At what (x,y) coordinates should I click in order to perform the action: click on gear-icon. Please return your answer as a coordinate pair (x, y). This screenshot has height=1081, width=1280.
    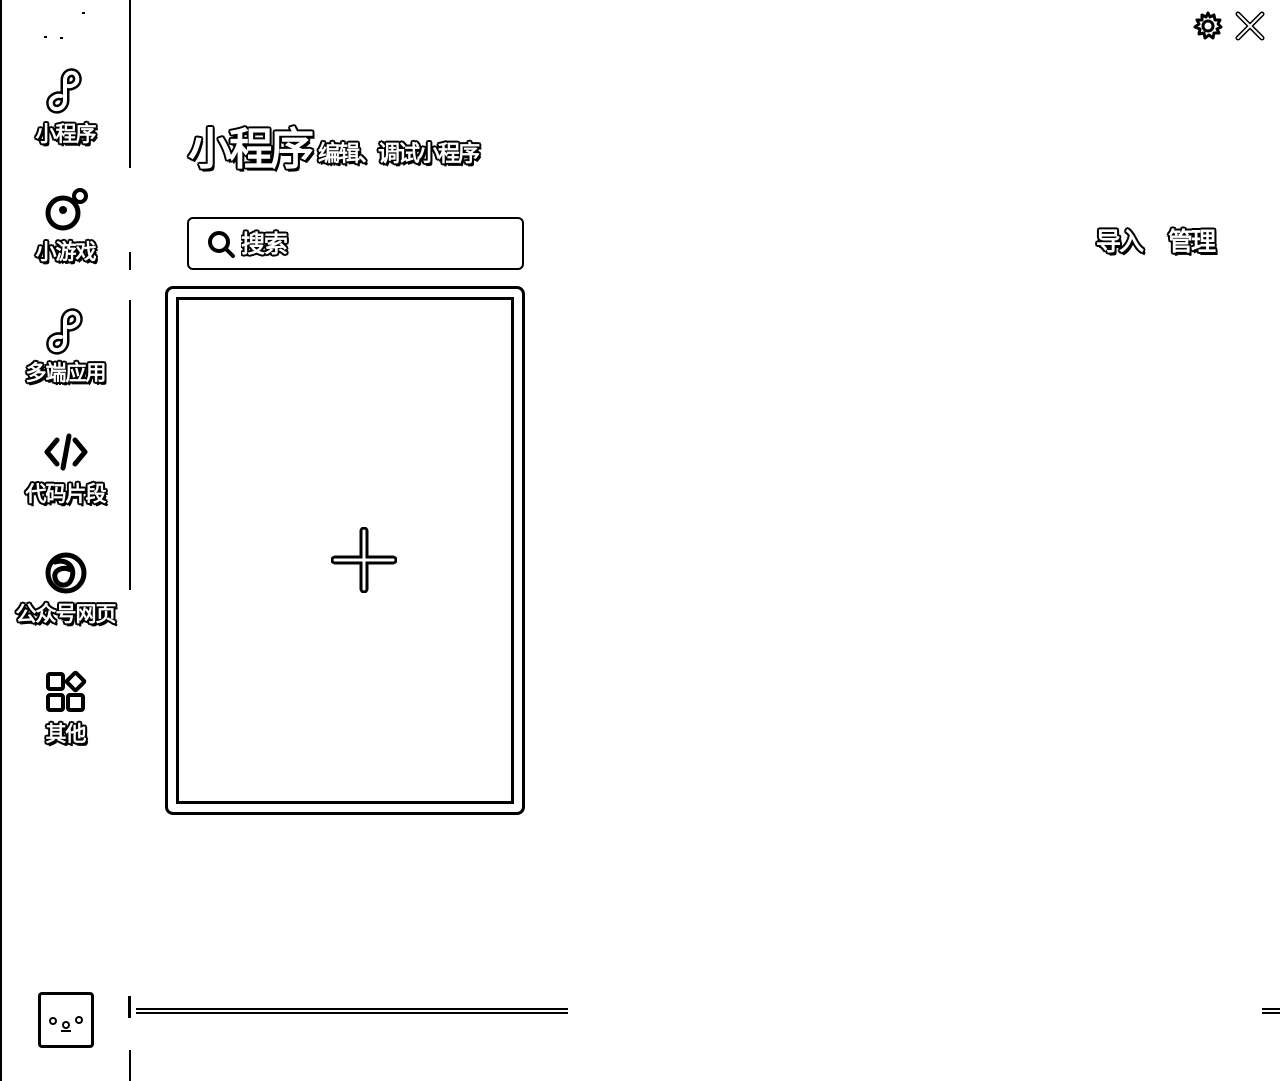
    Looking at the image, I should click on (1208, 25).